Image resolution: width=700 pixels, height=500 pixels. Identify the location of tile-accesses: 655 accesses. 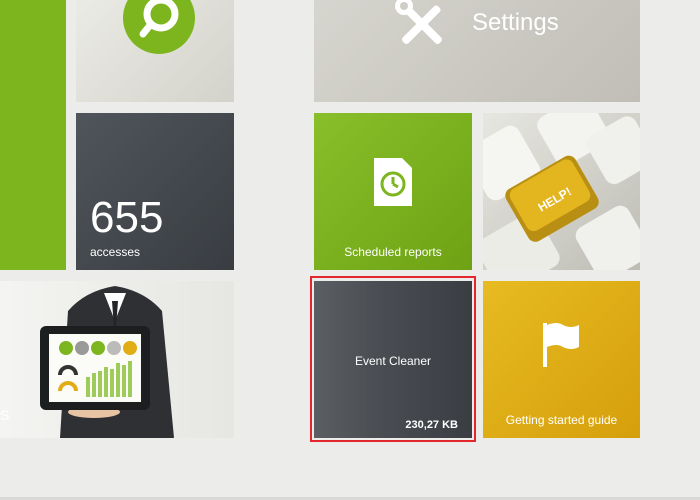
(155, 191).